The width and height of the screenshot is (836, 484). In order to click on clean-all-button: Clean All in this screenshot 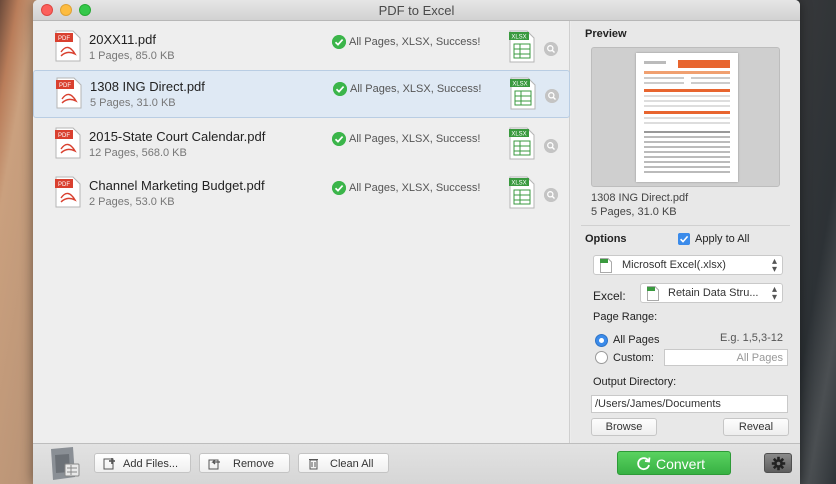, I will do `click(343, 463)`.